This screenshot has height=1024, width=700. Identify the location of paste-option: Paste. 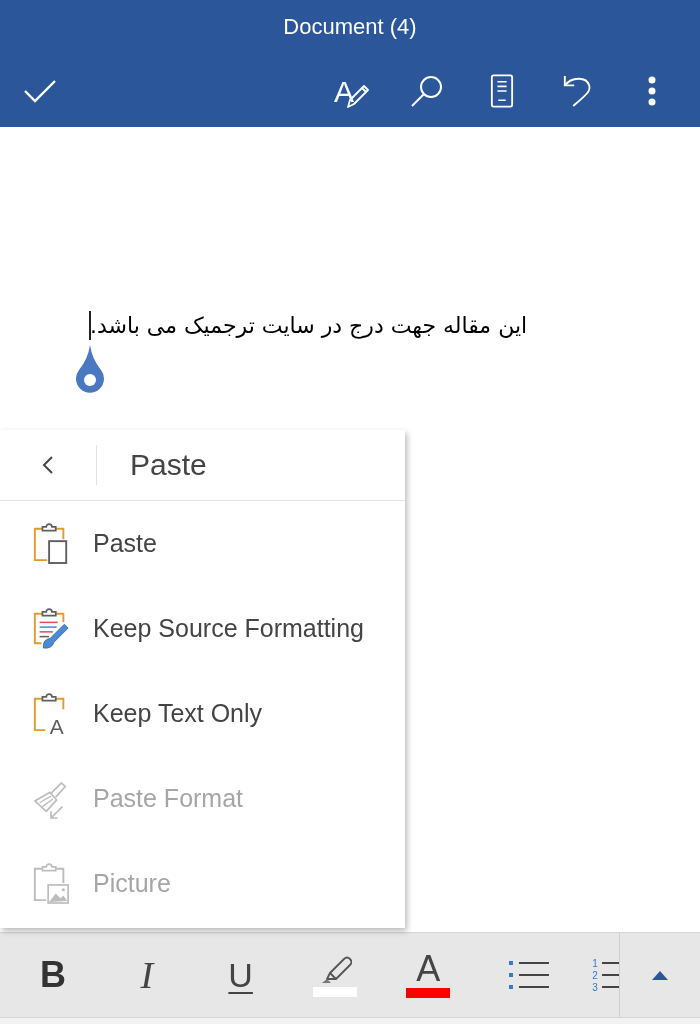
(202, 543).